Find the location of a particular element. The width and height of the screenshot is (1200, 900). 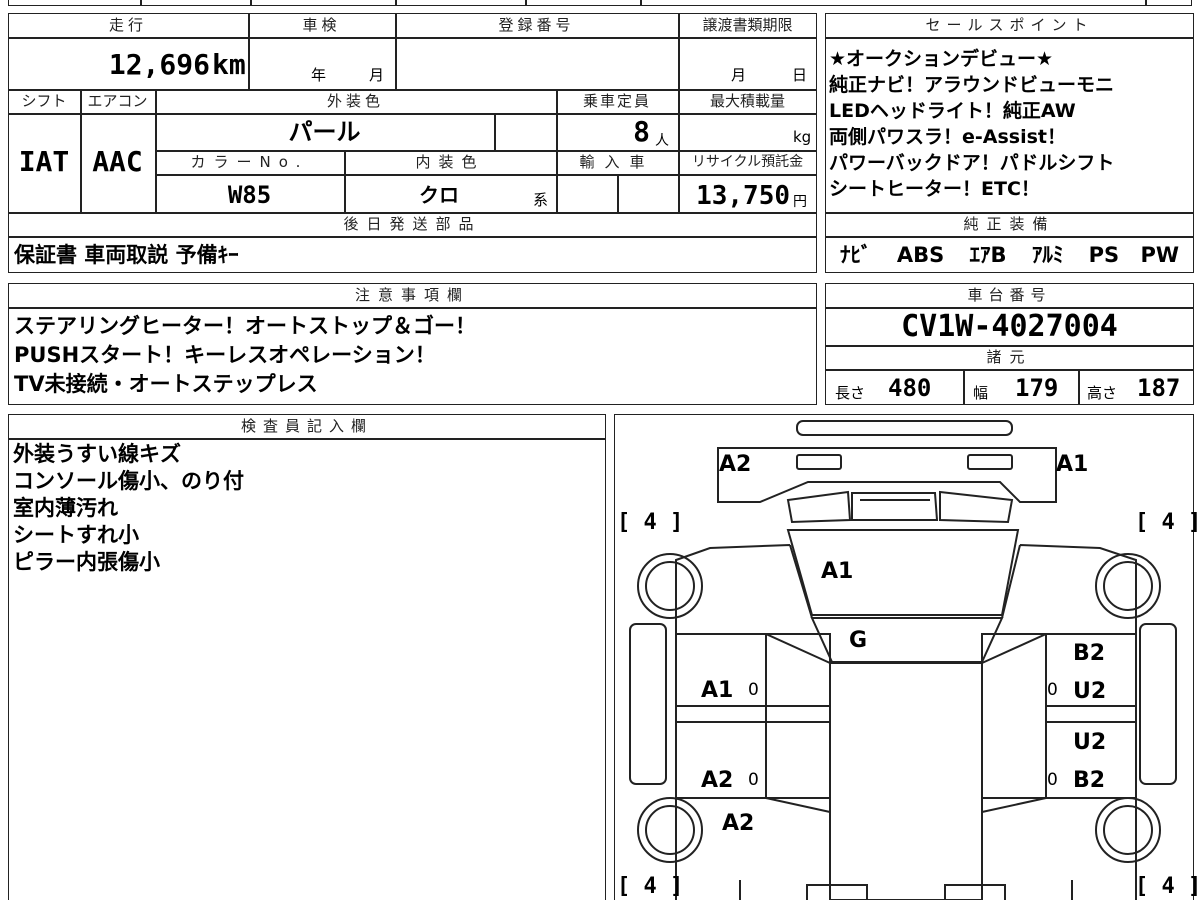

equipment-item: ｴｱB is located at coordinates (988, 255).